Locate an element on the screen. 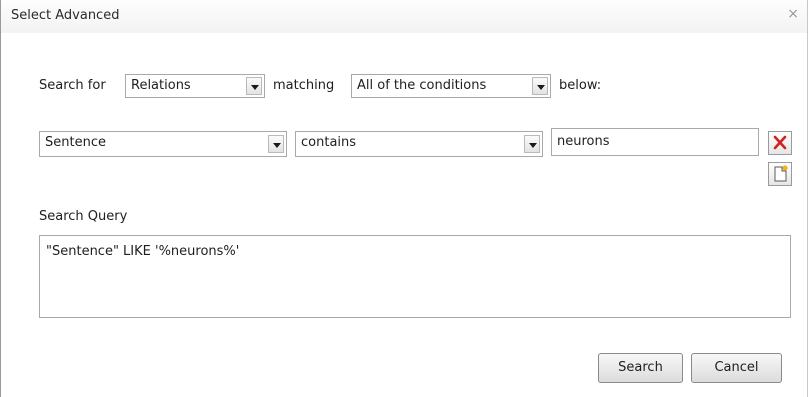  delete-x-icon is located at coordinates (780, 142).